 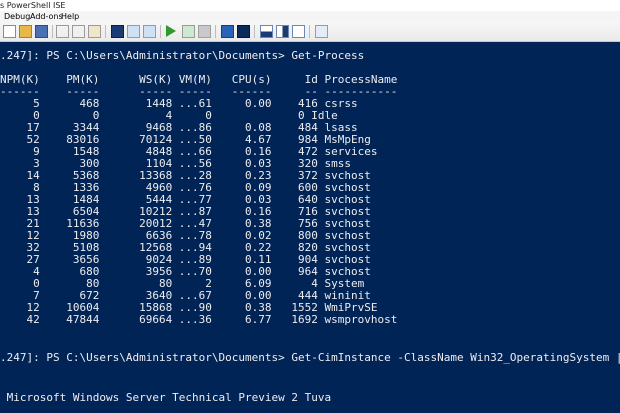 What do you see at coordinates (188, 31) in the screenshot?
I see `run-selection-icon` at bounding box center [188, 31].